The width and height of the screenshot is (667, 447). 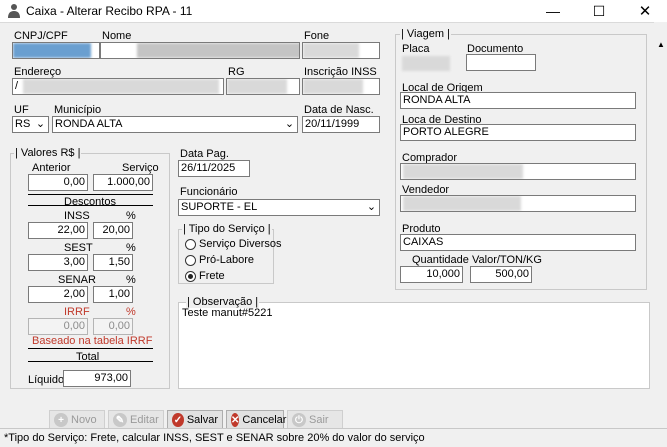 I want to click on sest-pct-input: 1,50, so click(x=113, y=262).